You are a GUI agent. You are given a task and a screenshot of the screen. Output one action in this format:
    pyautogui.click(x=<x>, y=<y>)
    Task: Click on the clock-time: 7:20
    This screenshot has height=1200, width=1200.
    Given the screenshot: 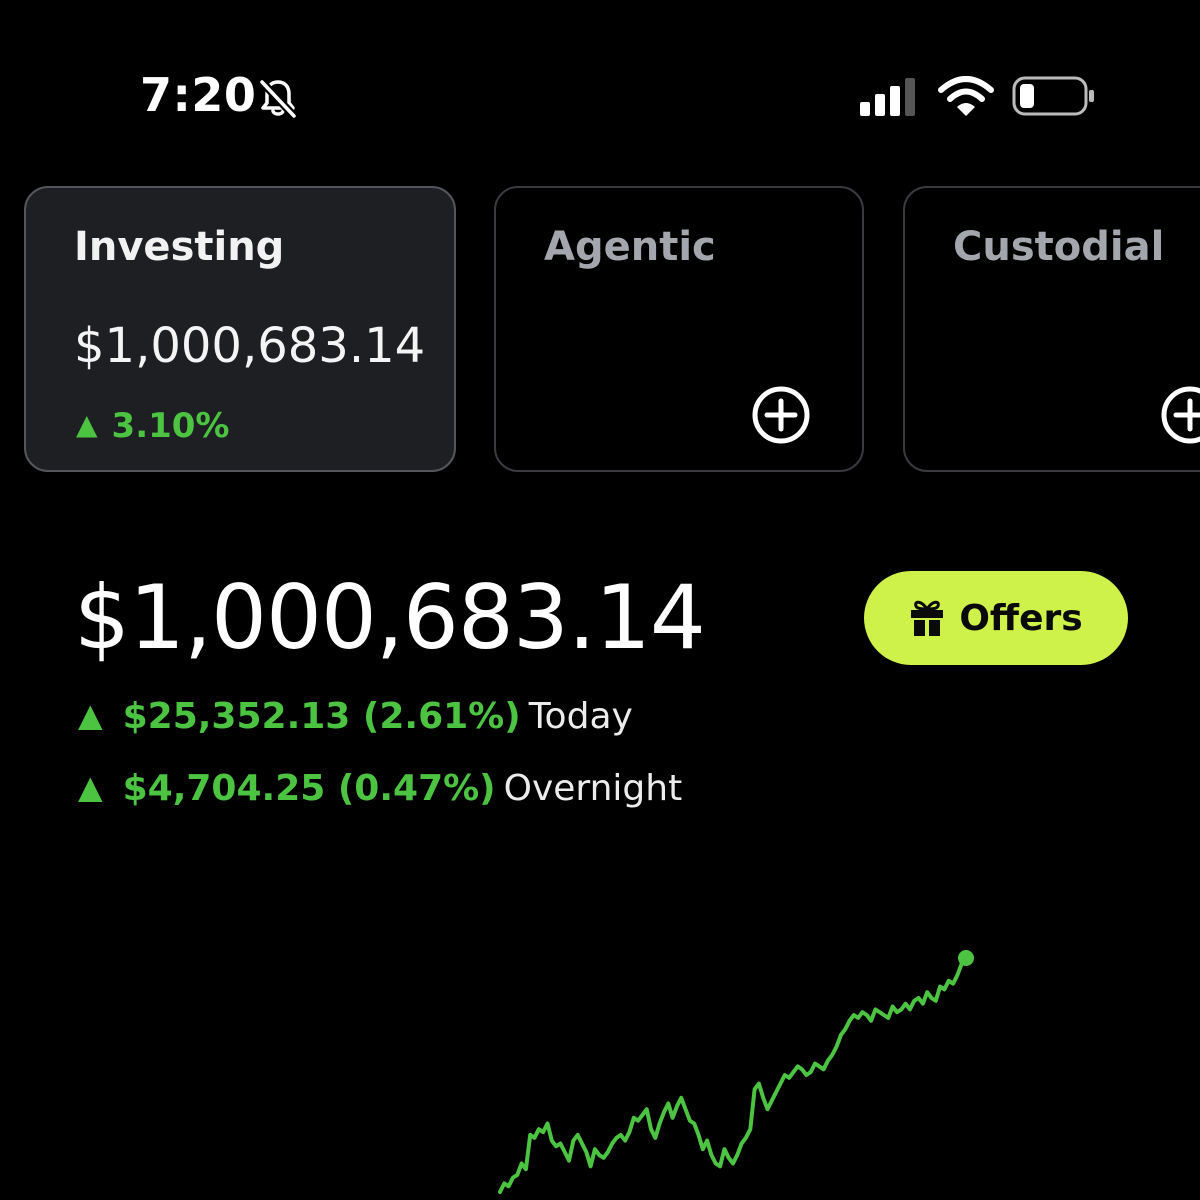 What is the action you would take?
    pyautogui.click(x=198, y=95)
    